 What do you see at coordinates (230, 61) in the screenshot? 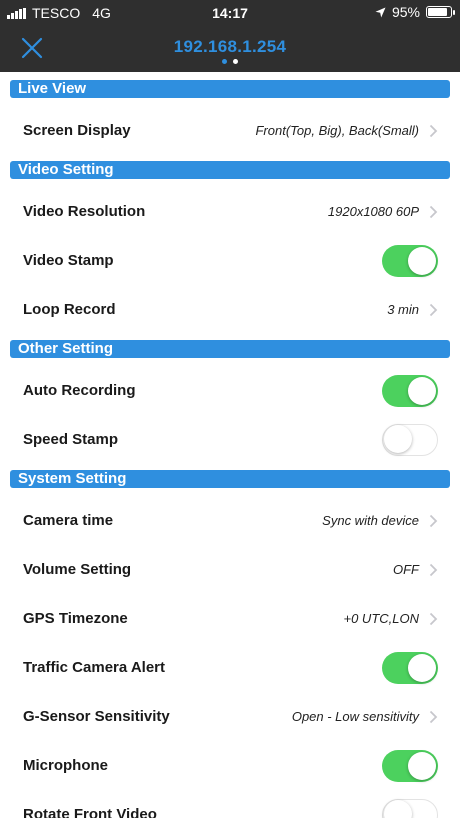
I see `page-indicator` at bounding box center [230, 61].